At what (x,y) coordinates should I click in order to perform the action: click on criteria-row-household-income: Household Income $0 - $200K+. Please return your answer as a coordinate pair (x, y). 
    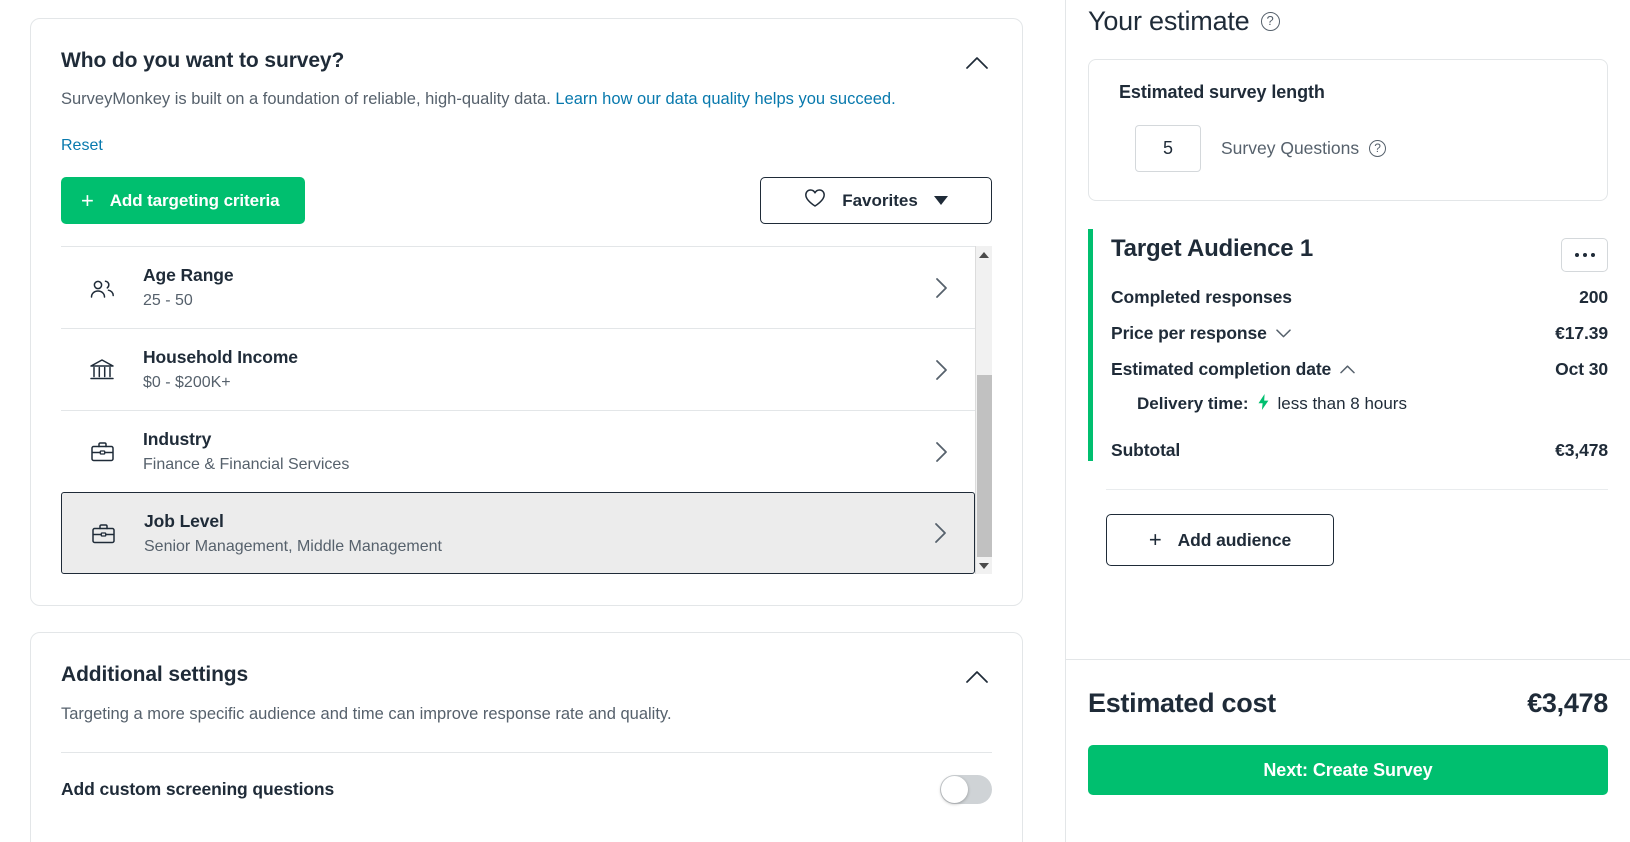
    Looking at the image, I should click on (518, 369).